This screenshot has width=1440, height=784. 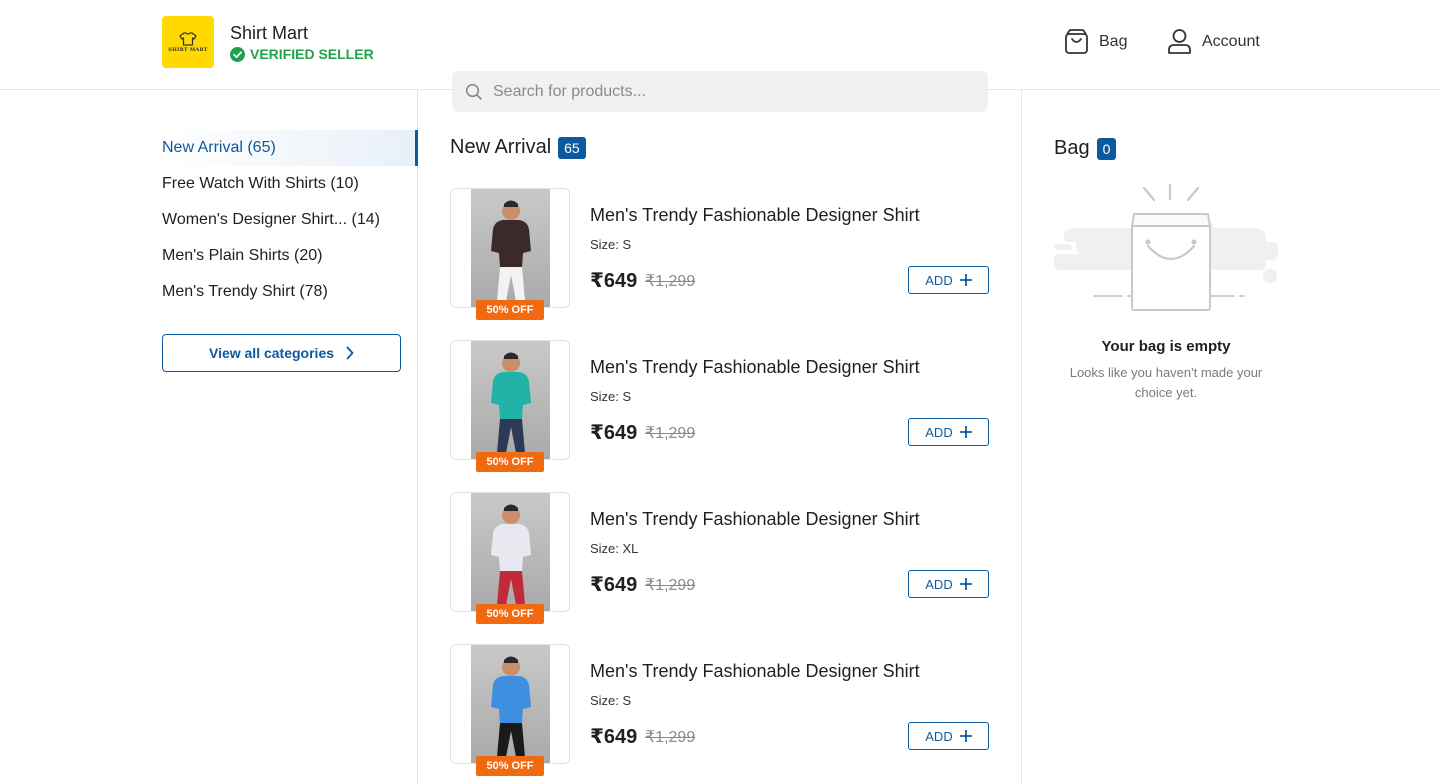 What do you see at coordinates (290, 256) in the screenshot?
I see `category-item-mens-plain: Men's Plain Shirts (20)` at bounding box center [290, 256].